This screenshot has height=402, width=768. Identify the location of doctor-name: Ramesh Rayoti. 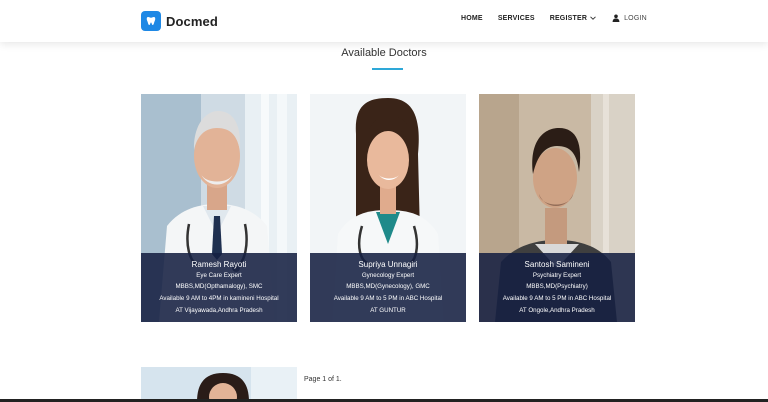
(219, 264).